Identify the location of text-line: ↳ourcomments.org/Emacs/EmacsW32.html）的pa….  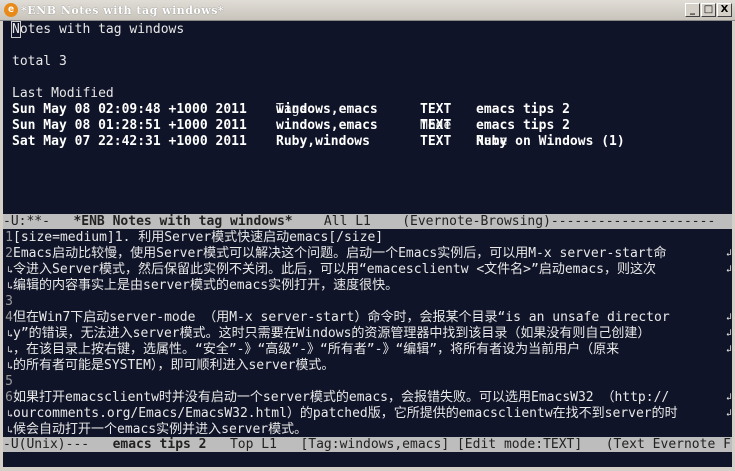
(367, 414).